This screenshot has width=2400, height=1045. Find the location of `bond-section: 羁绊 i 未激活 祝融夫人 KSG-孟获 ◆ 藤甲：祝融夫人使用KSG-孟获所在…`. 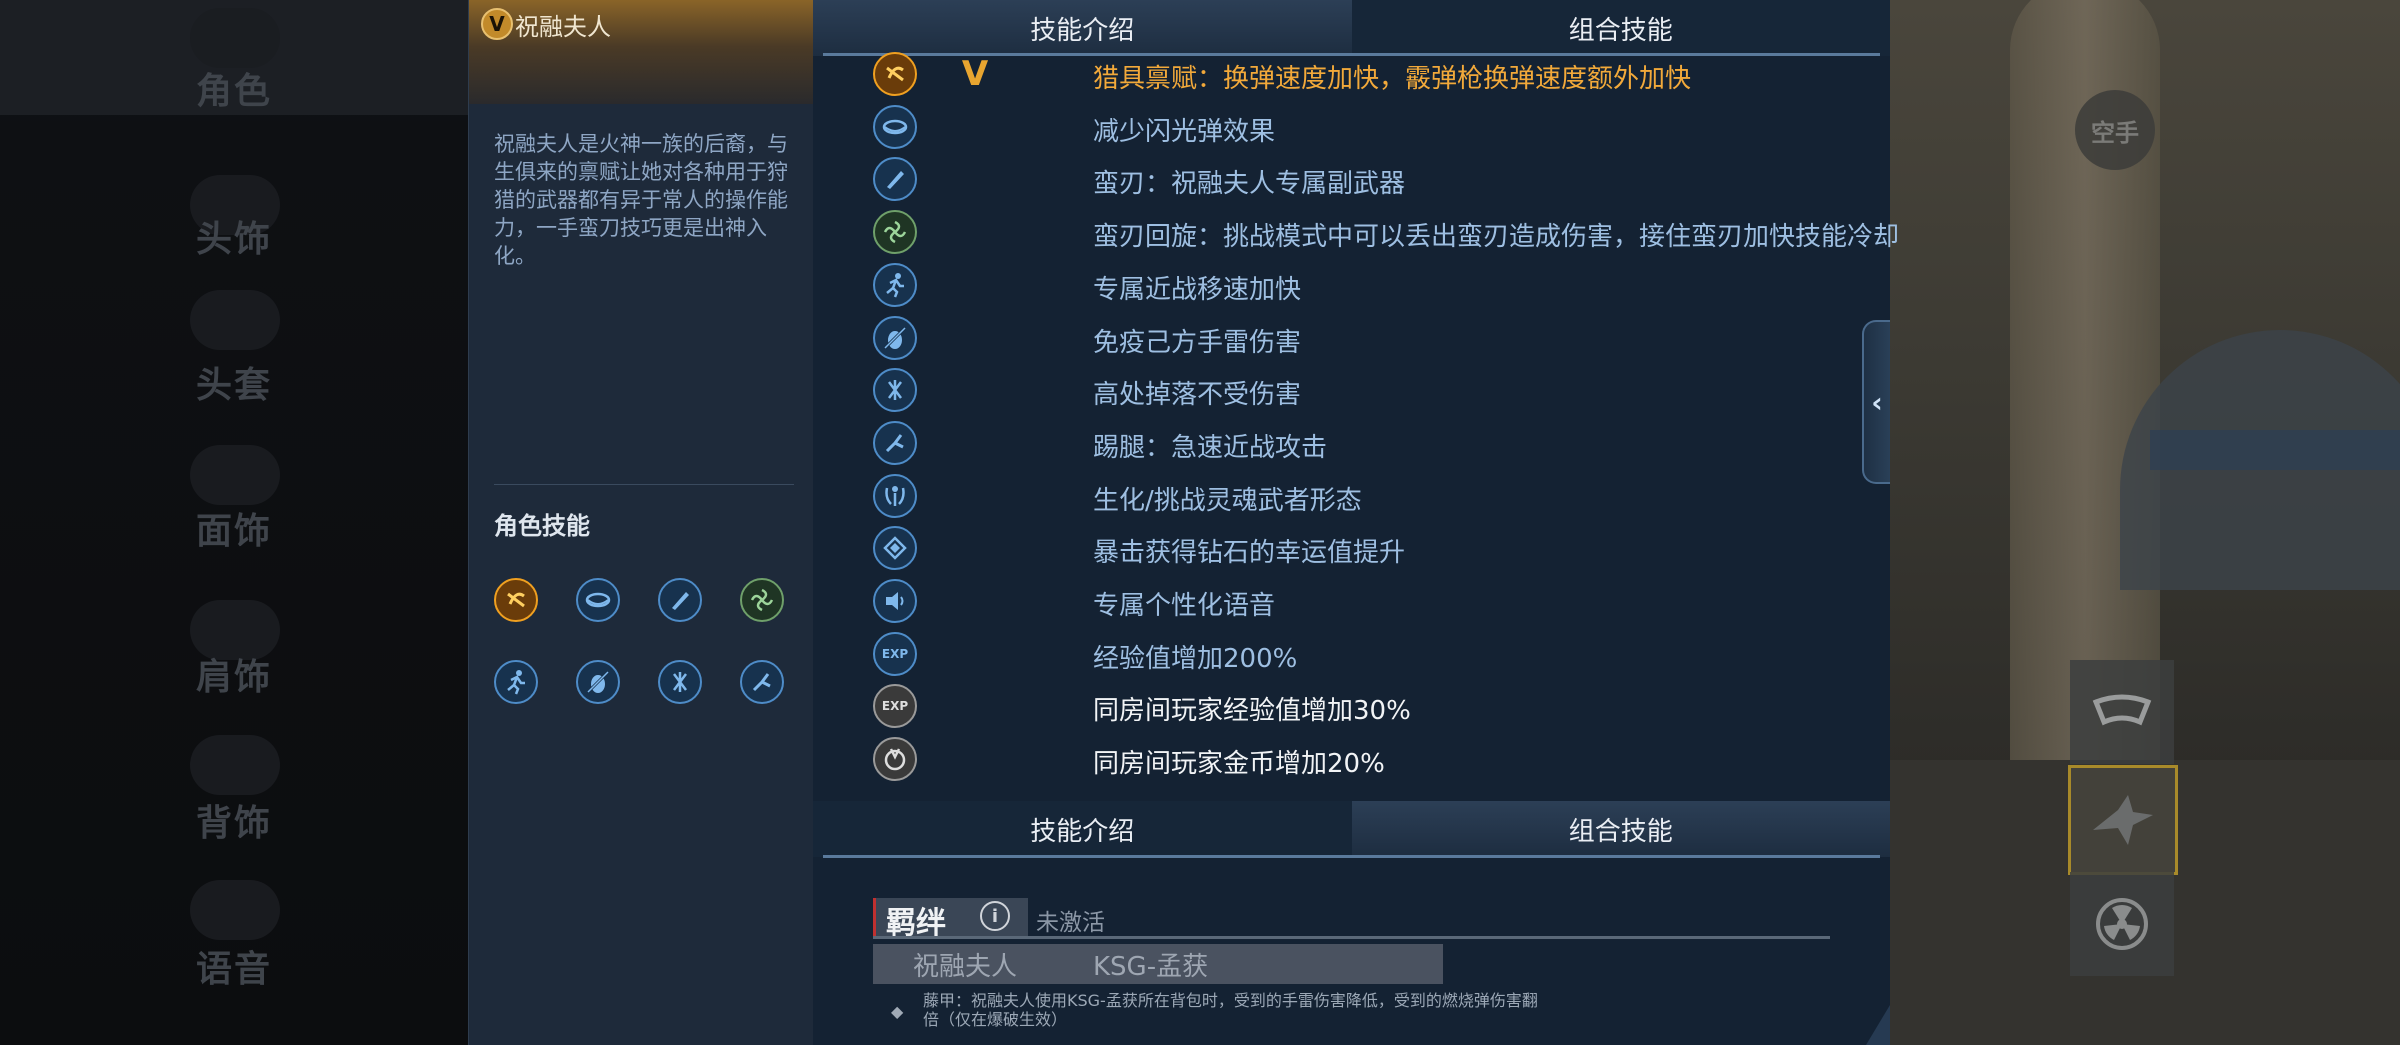

bond-section: 羁绊 i 未激活 祝融夫人 KSG-孟获 ◆ 藤甲：祝融夫人使用KSG-孟获所在… is located at coordinates (1373, 968).